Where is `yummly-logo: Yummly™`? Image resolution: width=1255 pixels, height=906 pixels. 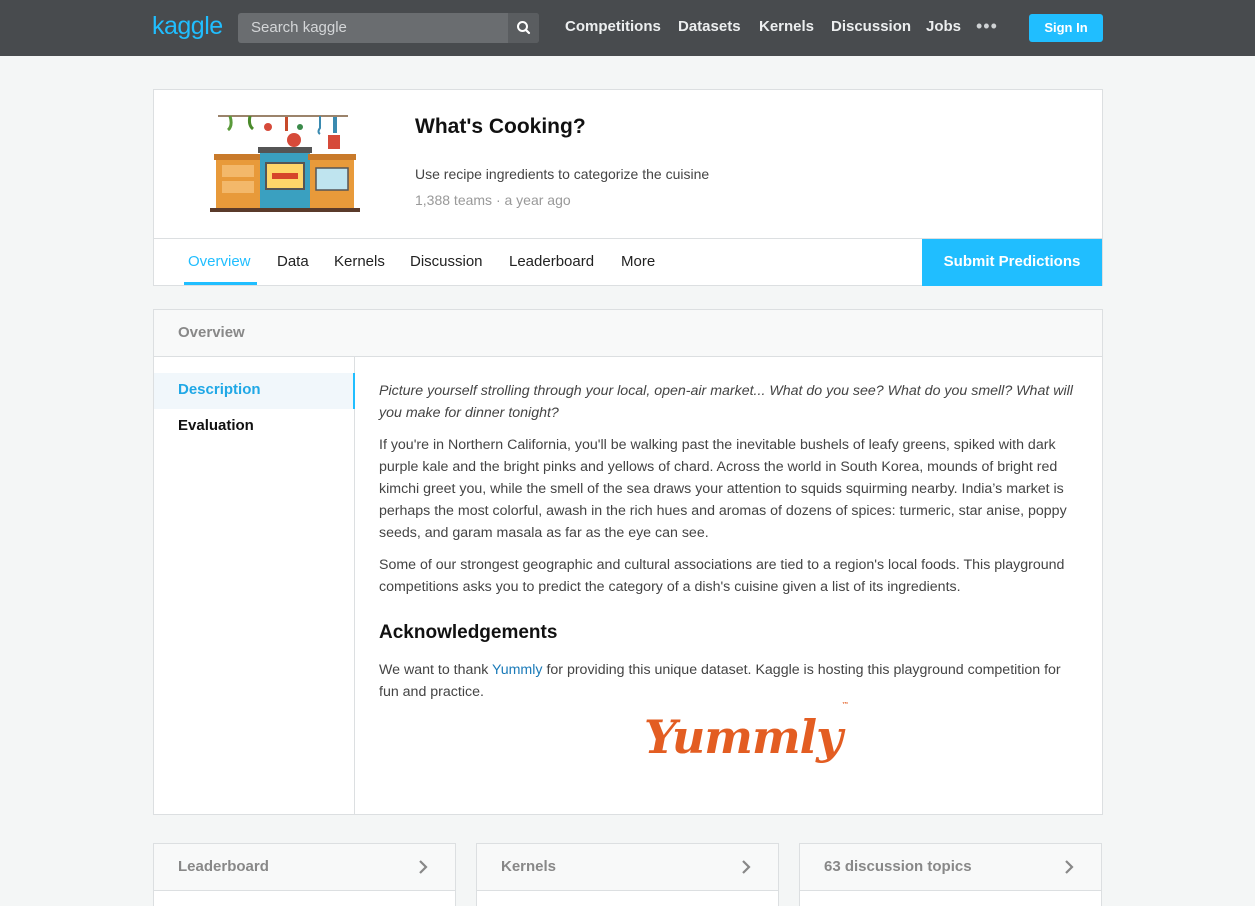
yummly-logo: Yummly™ is located at coordinates (746, 732).